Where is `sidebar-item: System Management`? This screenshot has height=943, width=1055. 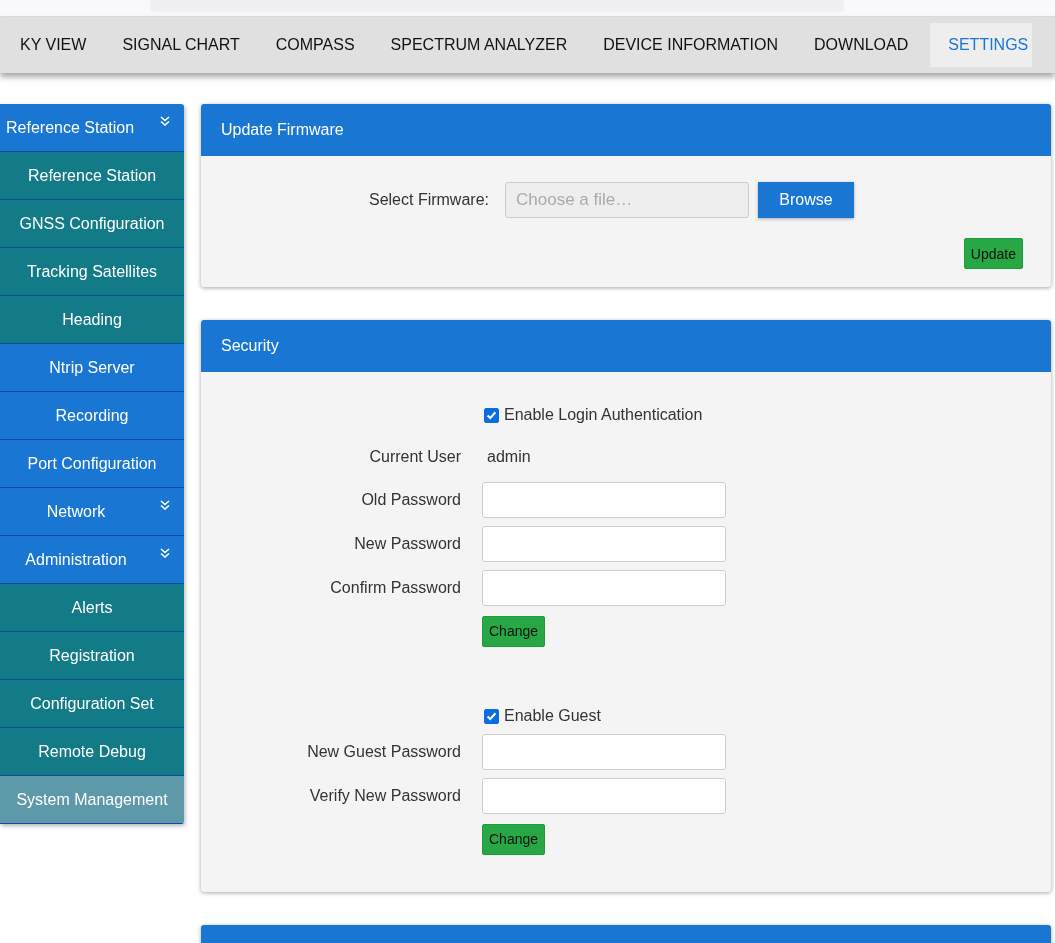
sidebar-item: System Management is located at coordinates (92, 800).